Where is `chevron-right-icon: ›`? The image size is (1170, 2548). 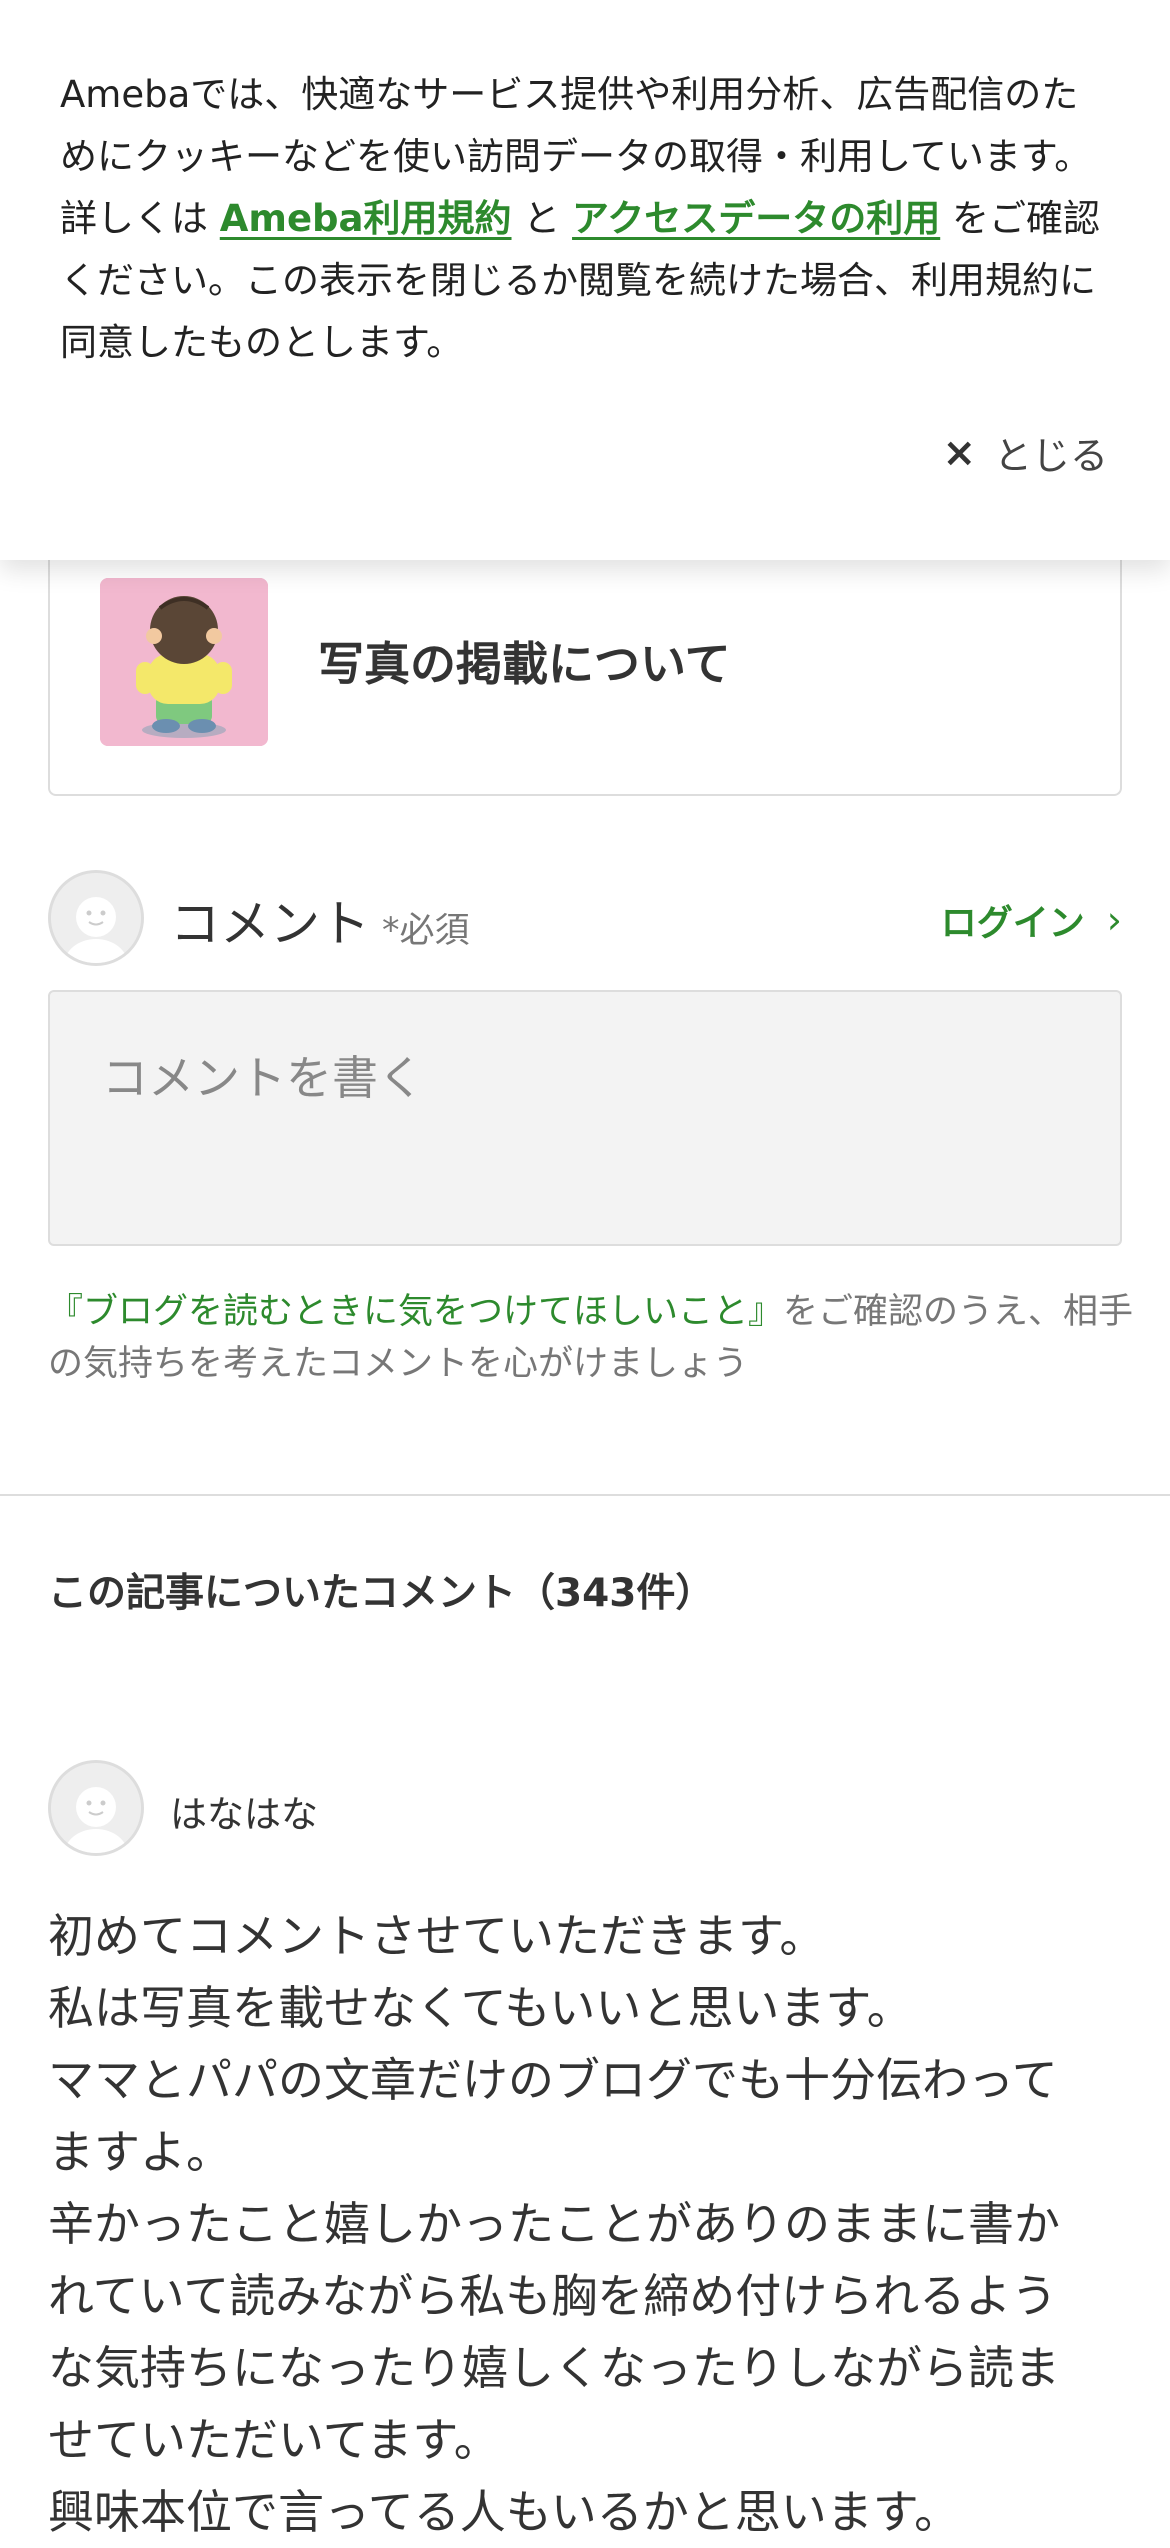 chevron-right-icon: › is located at coordinates (1114, 920).